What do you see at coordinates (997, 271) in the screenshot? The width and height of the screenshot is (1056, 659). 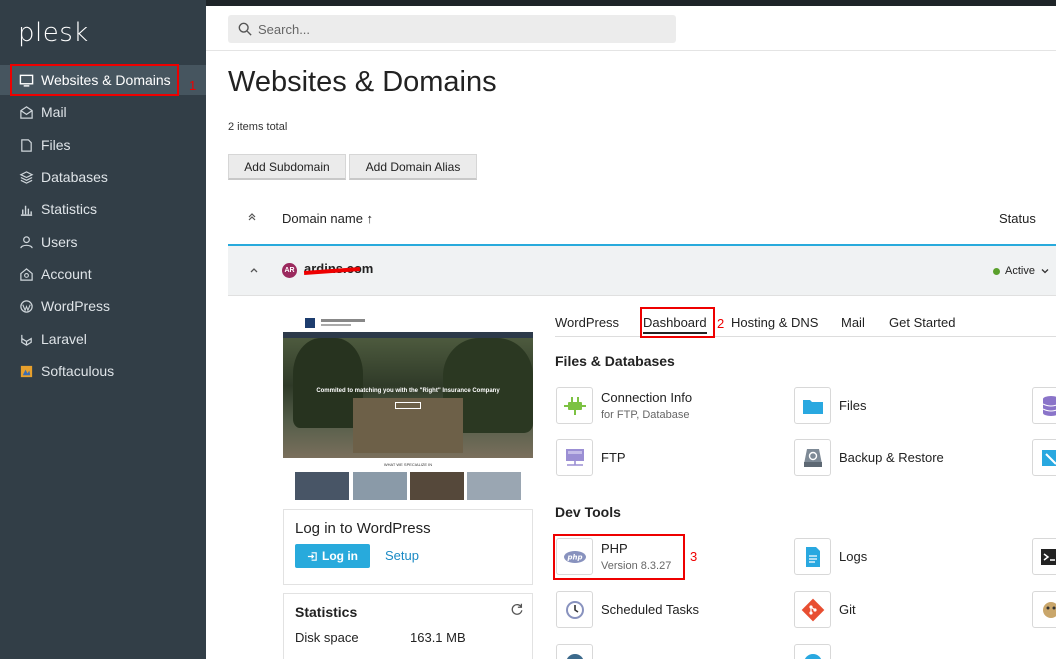 I see `status-dot-icon` at bounding box center [997, 271].